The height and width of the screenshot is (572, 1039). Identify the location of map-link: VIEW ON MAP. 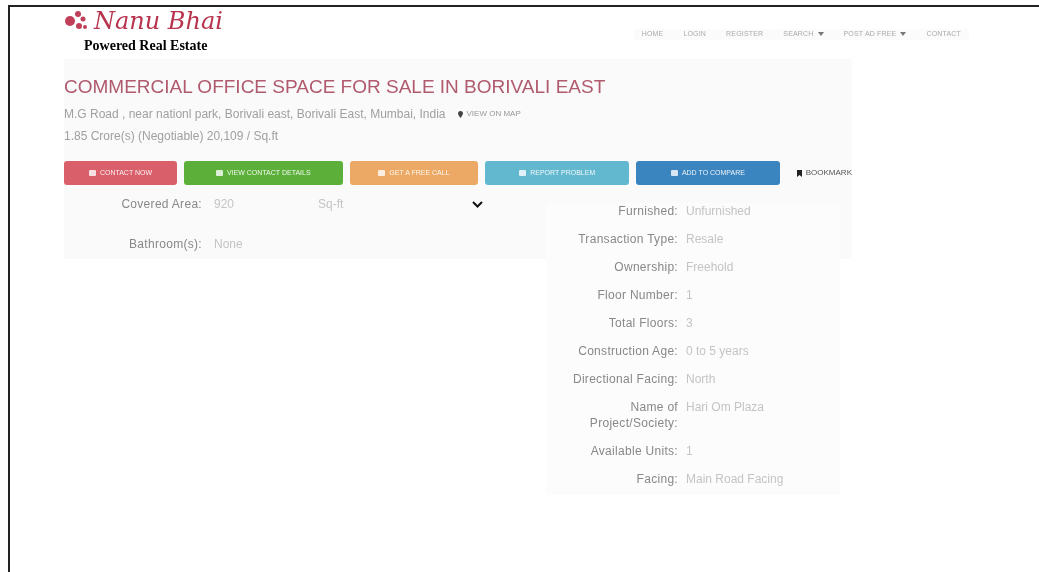
(489, 114).